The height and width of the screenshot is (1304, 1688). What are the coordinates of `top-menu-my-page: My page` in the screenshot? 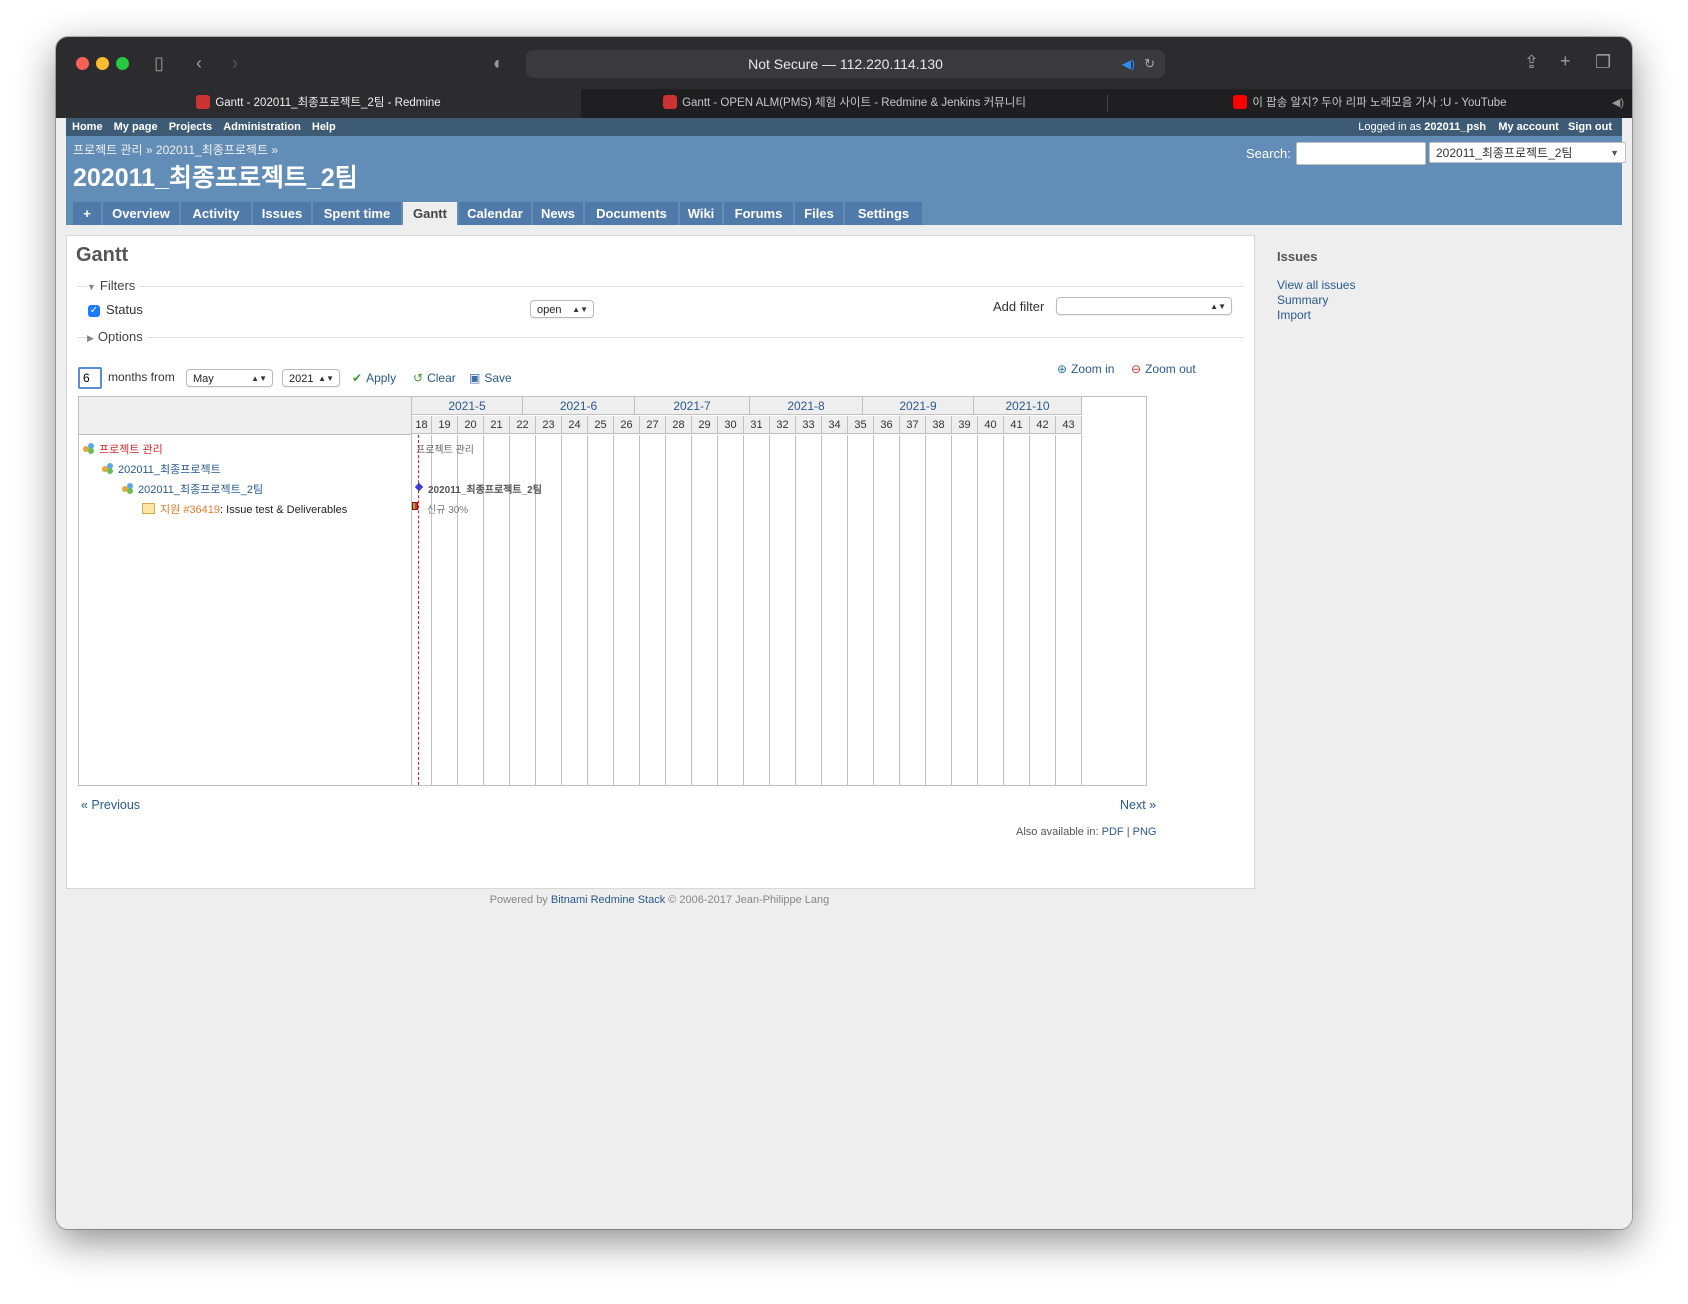 It's located at (136, 127).